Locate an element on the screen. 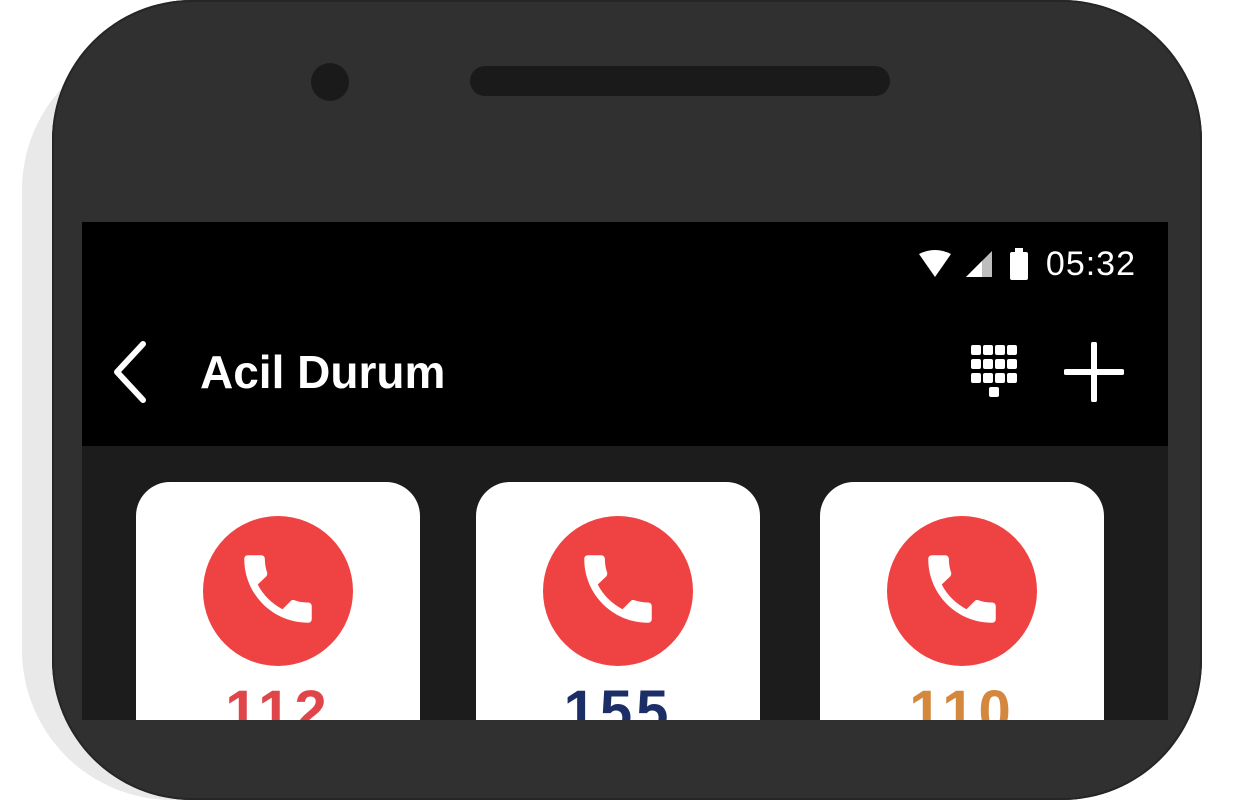 This screenshot has width=1240, height=800. dialpad-icon is located at coordinates (994, 374).